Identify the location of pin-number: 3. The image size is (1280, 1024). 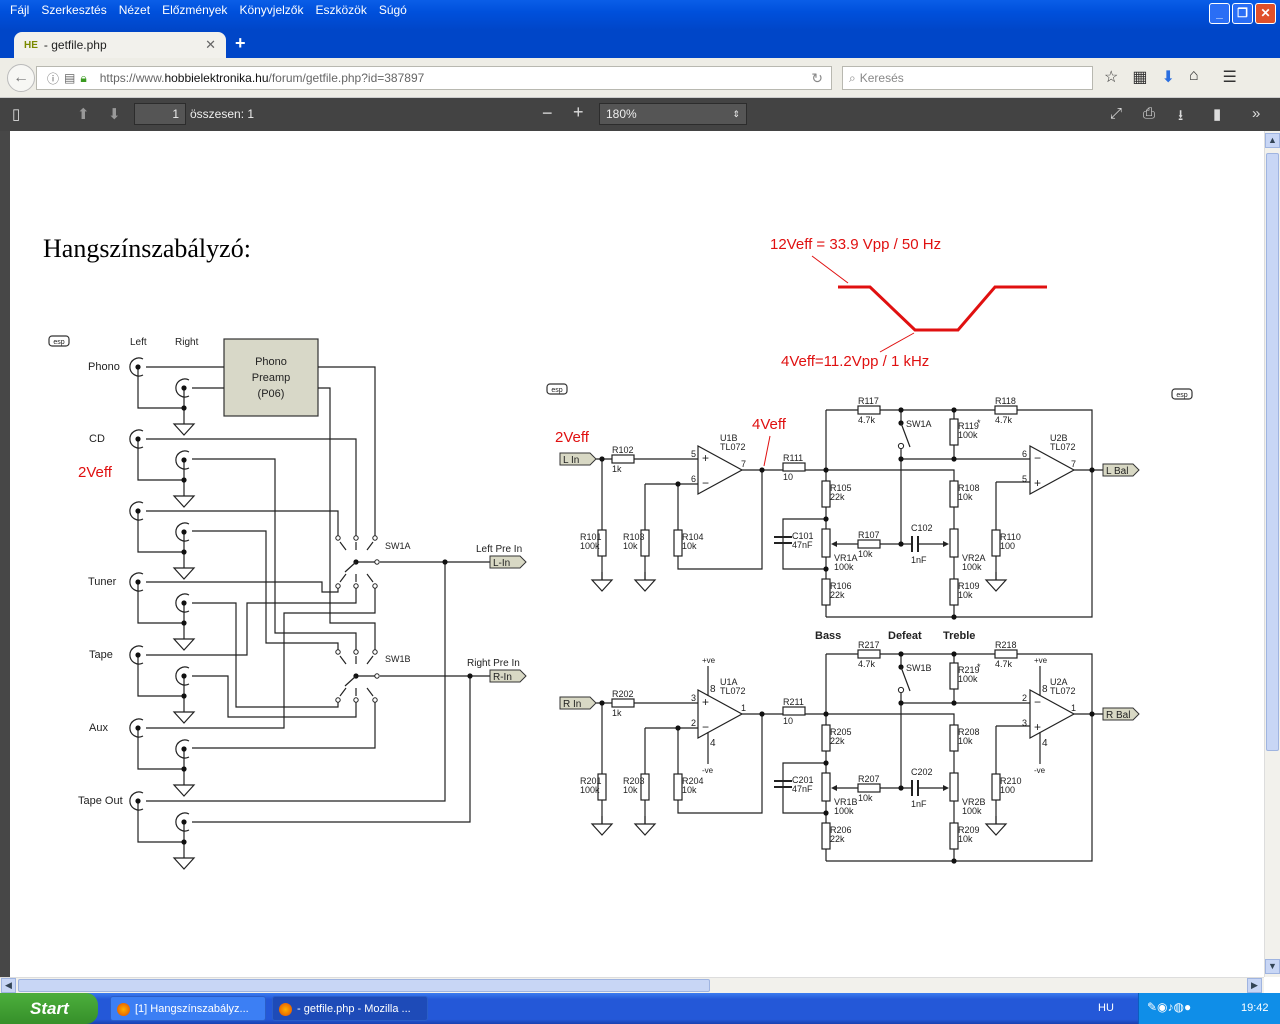
(693, 698).